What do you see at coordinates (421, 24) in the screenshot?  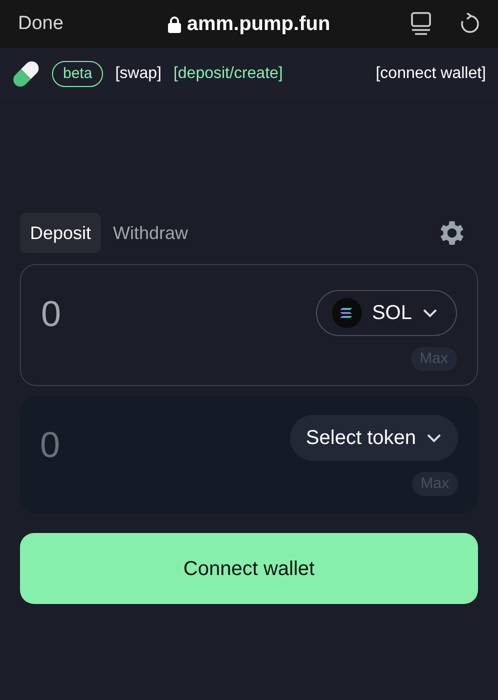 I see `reader-icon` at bounding box center [421, 24].